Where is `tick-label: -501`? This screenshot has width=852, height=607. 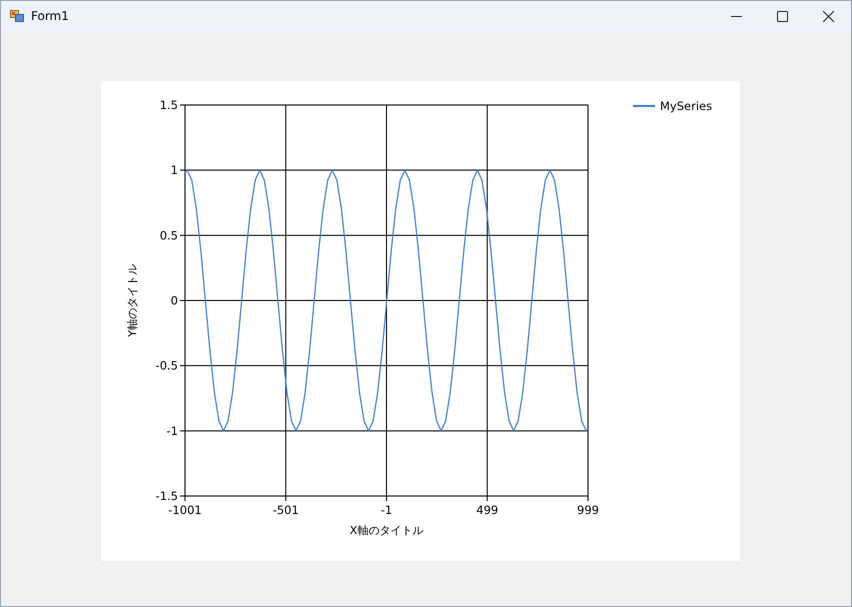 tick-label: -501 is located at coordinates (285, 510).